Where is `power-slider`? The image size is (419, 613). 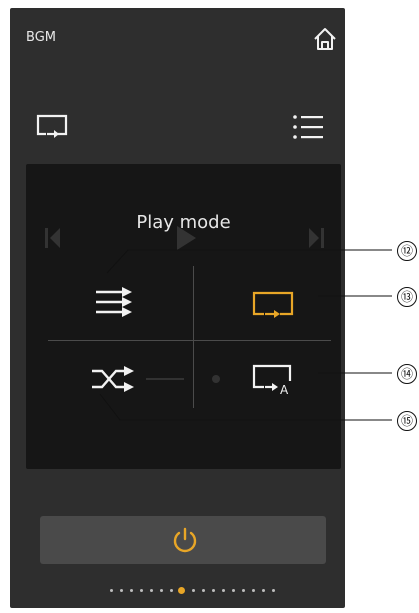 power-slider is located at coordinates (183, 540).